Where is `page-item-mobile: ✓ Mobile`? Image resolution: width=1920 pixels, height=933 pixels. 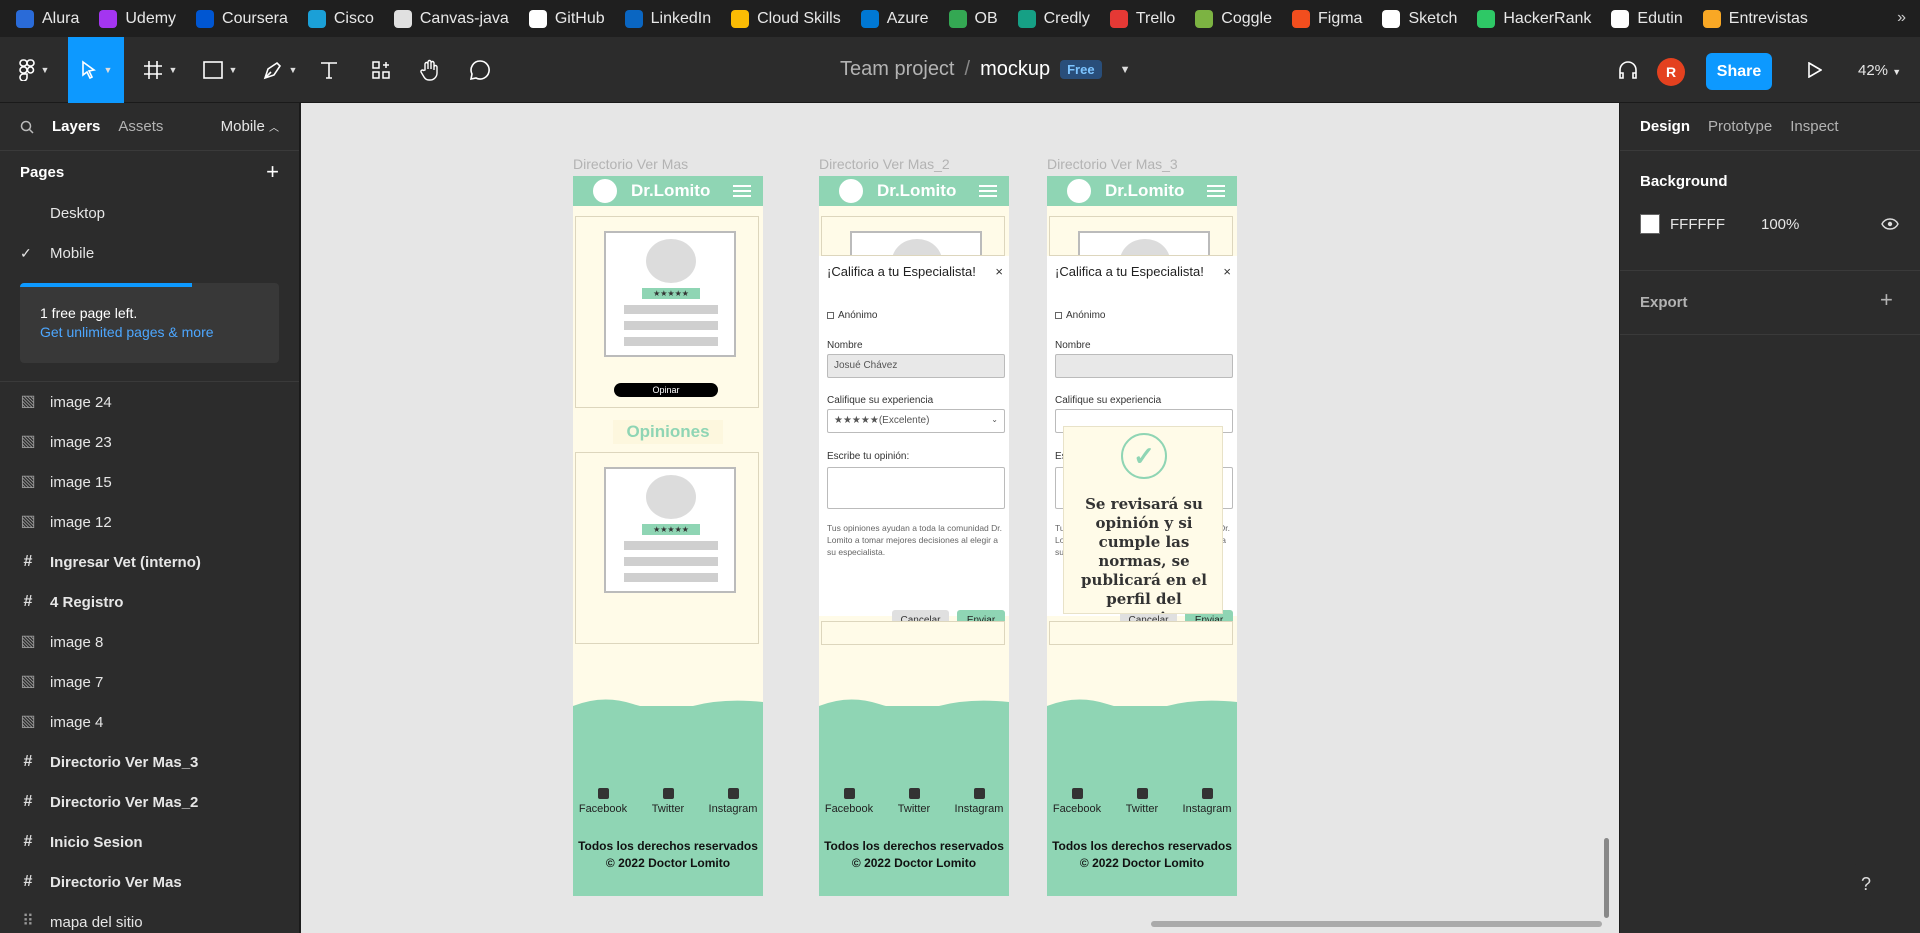
page-item-mobile: ✓ Mobile is located at coordinates (149, 253).